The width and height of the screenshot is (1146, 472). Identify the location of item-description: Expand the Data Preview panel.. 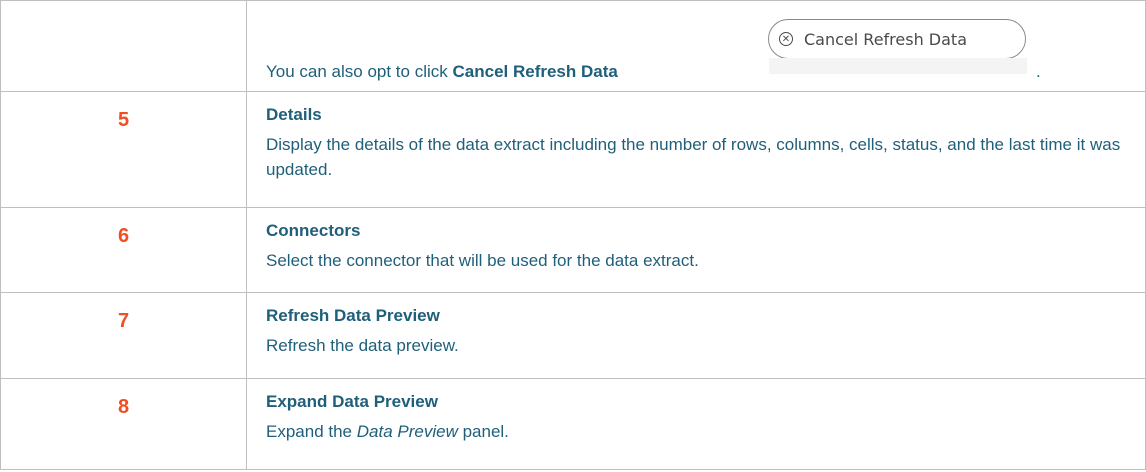
(695, 431).